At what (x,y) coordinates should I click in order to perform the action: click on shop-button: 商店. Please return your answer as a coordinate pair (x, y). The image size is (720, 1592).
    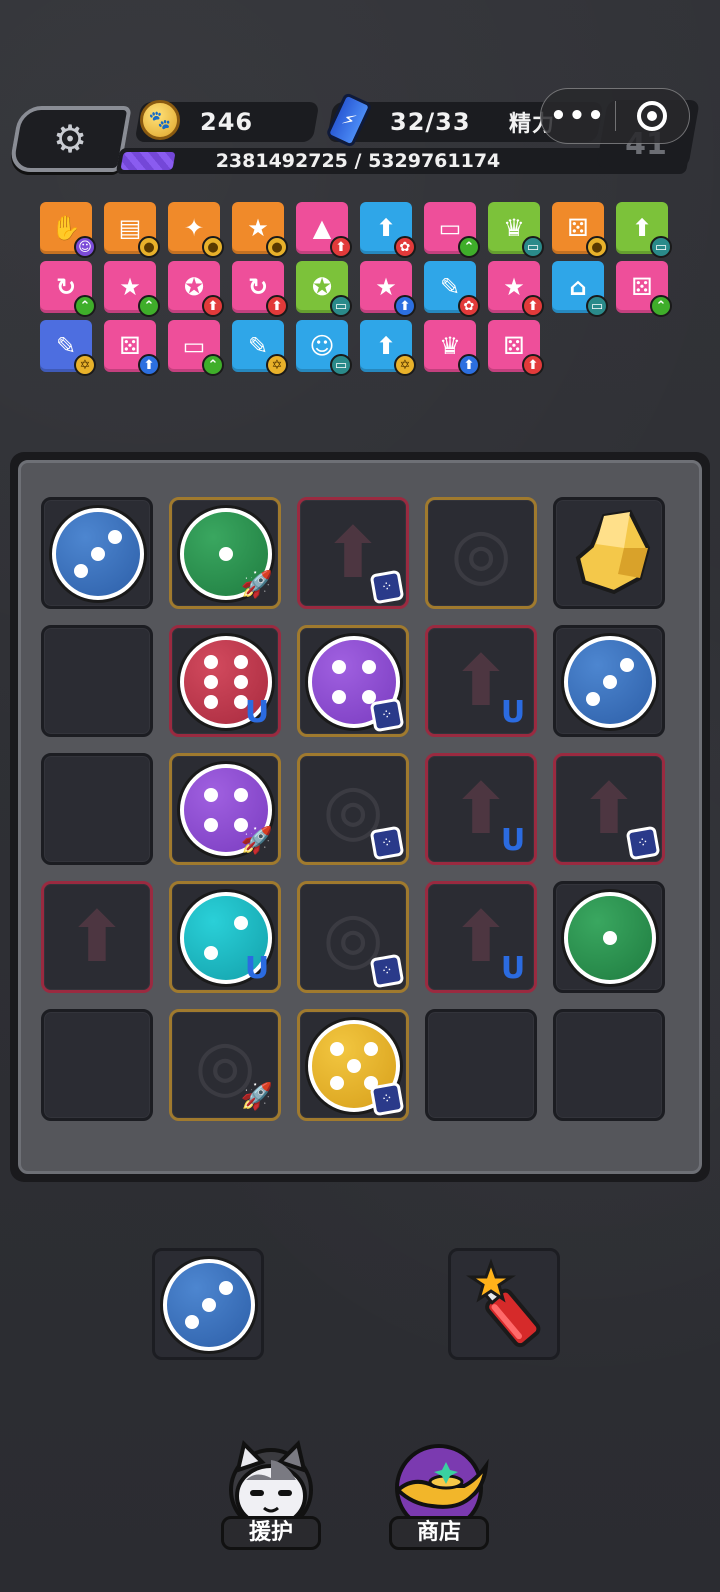
    Looking at the image, I should click on (439, 1495).